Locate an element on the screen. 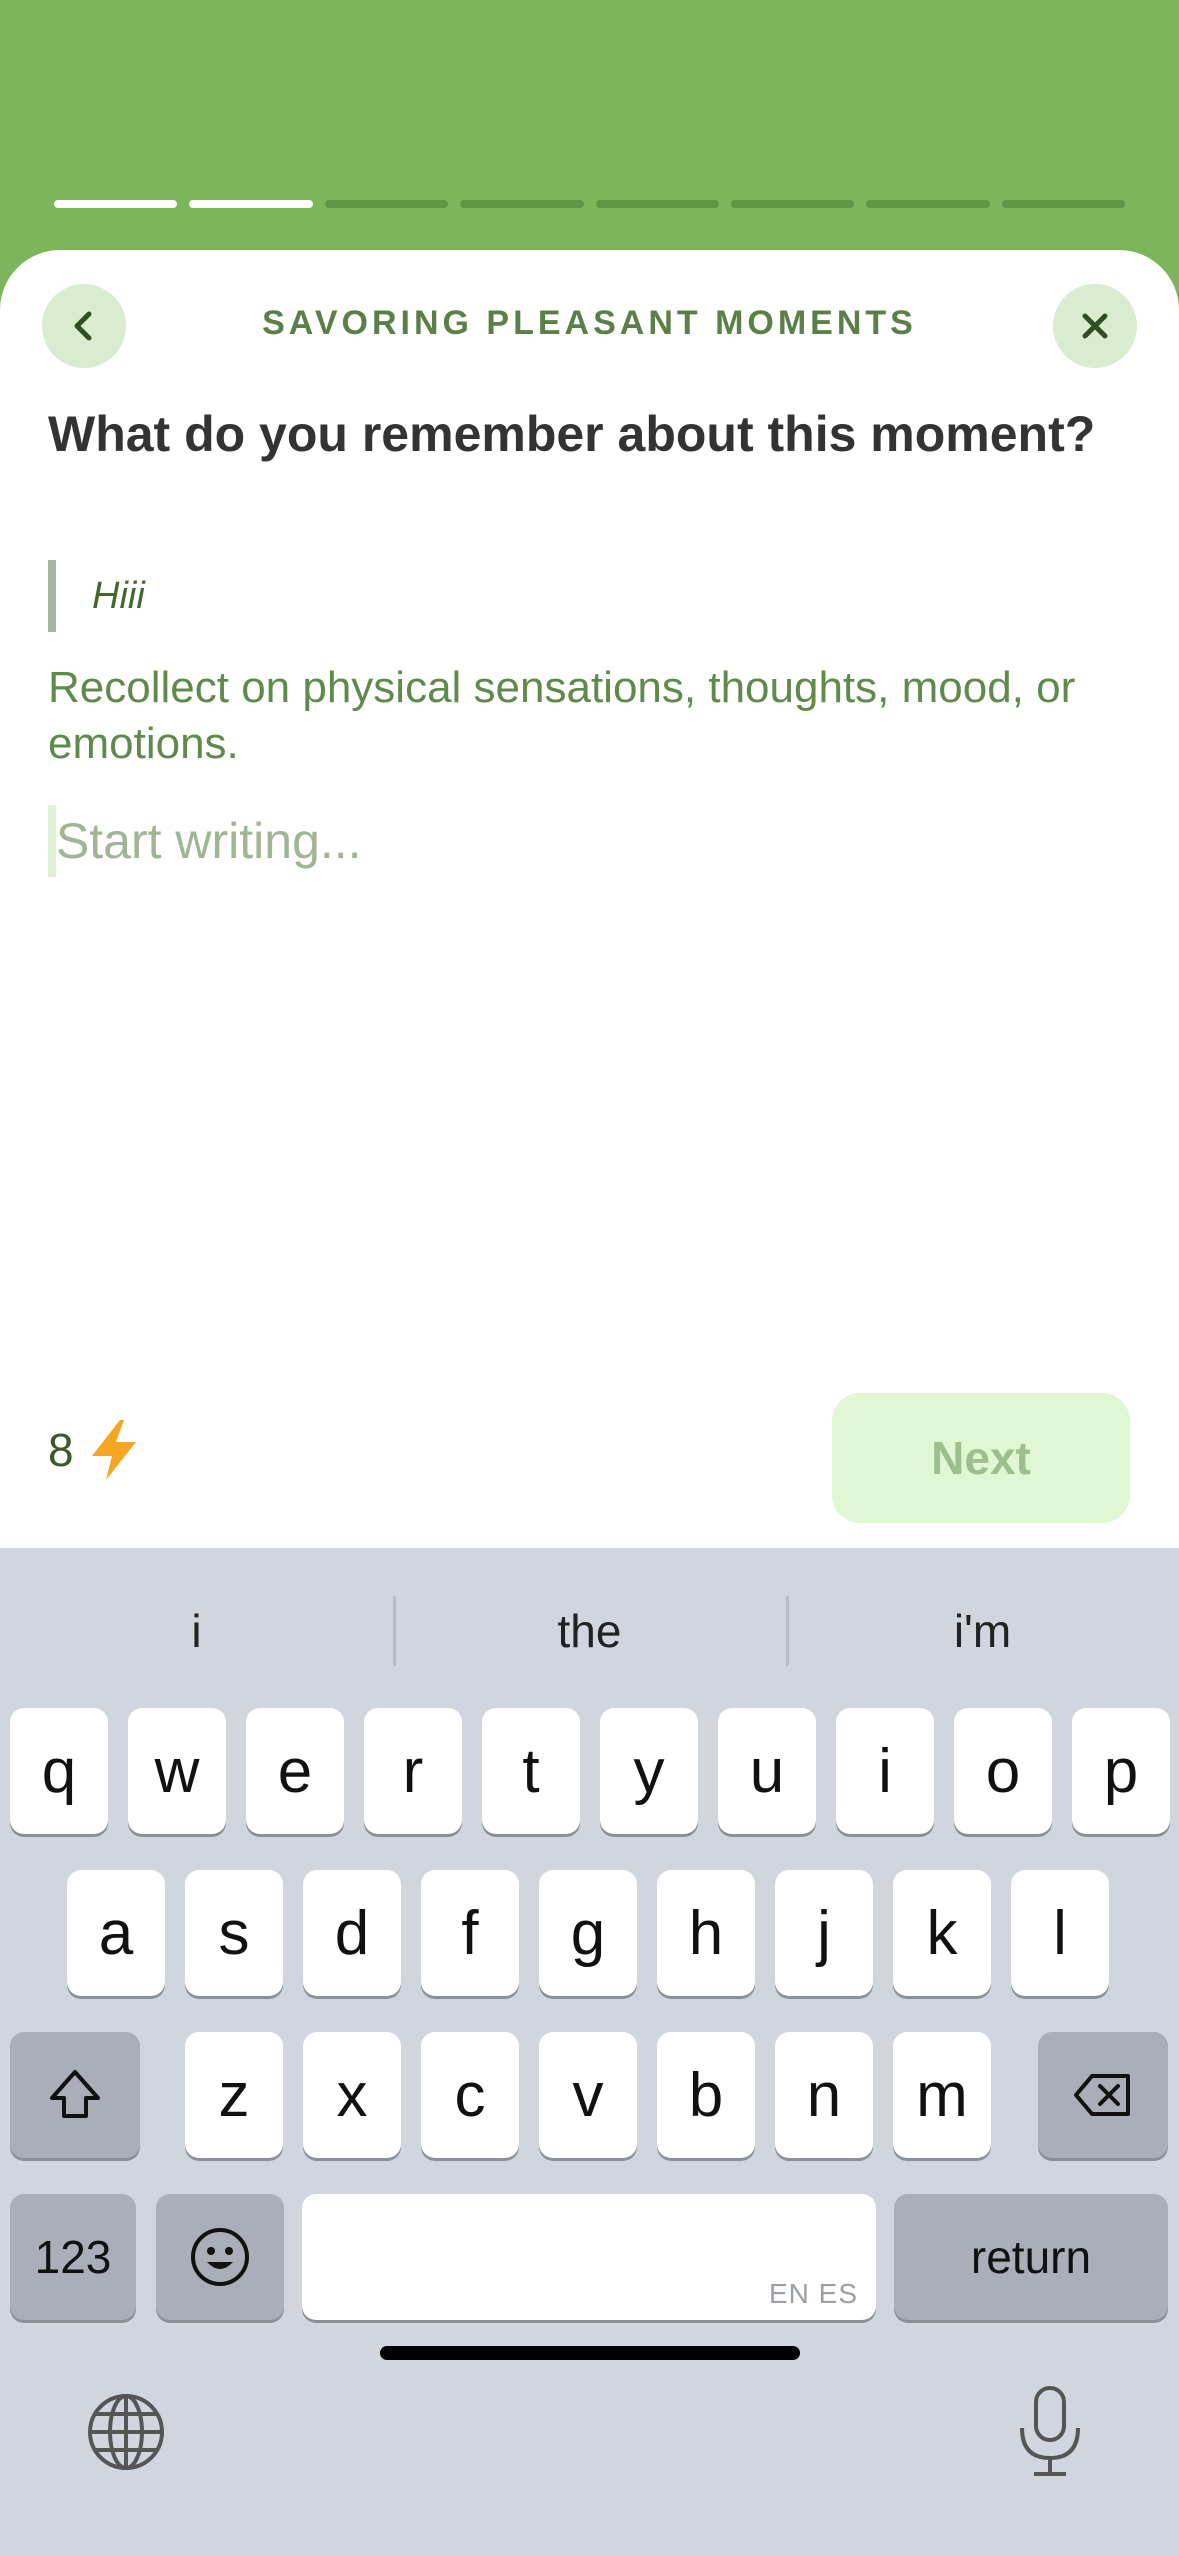  key-j: j is located at coordinates (824, 1933).